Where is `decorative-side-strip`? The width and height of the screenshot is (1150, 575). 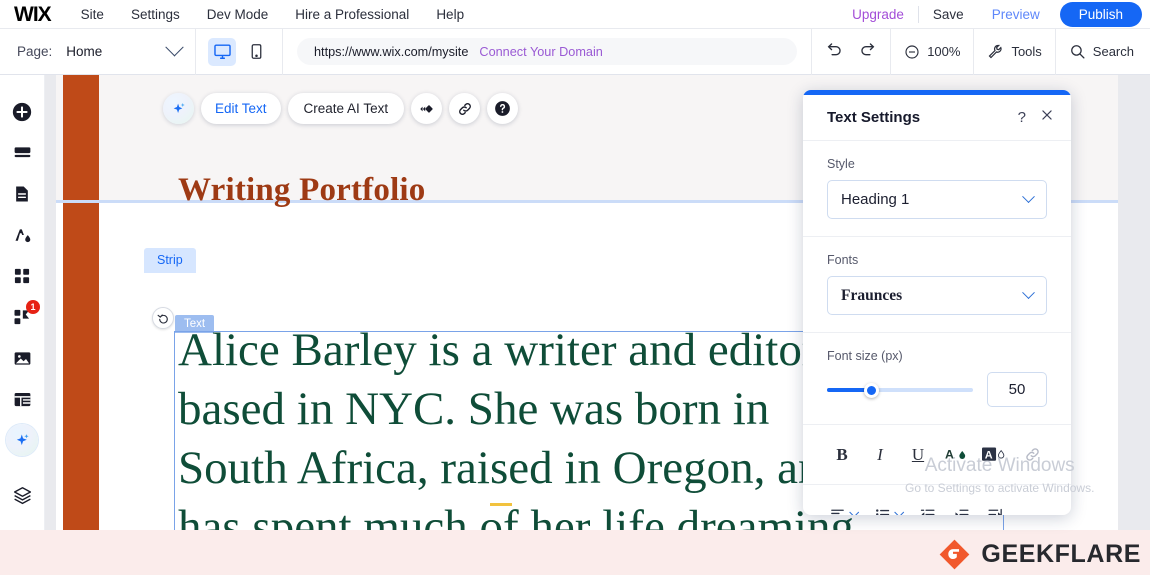 decorative-side-strip is located at coordinates (81, 302).